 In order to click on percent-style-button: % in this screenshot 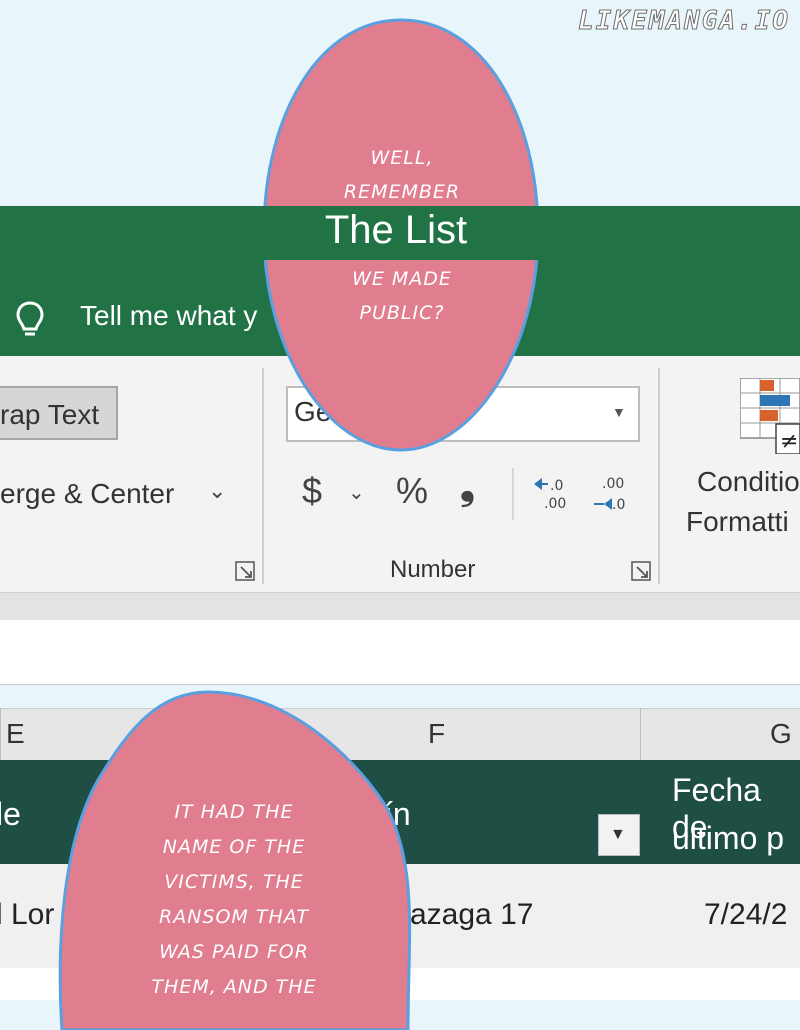, I will do `click(412, 491)`.